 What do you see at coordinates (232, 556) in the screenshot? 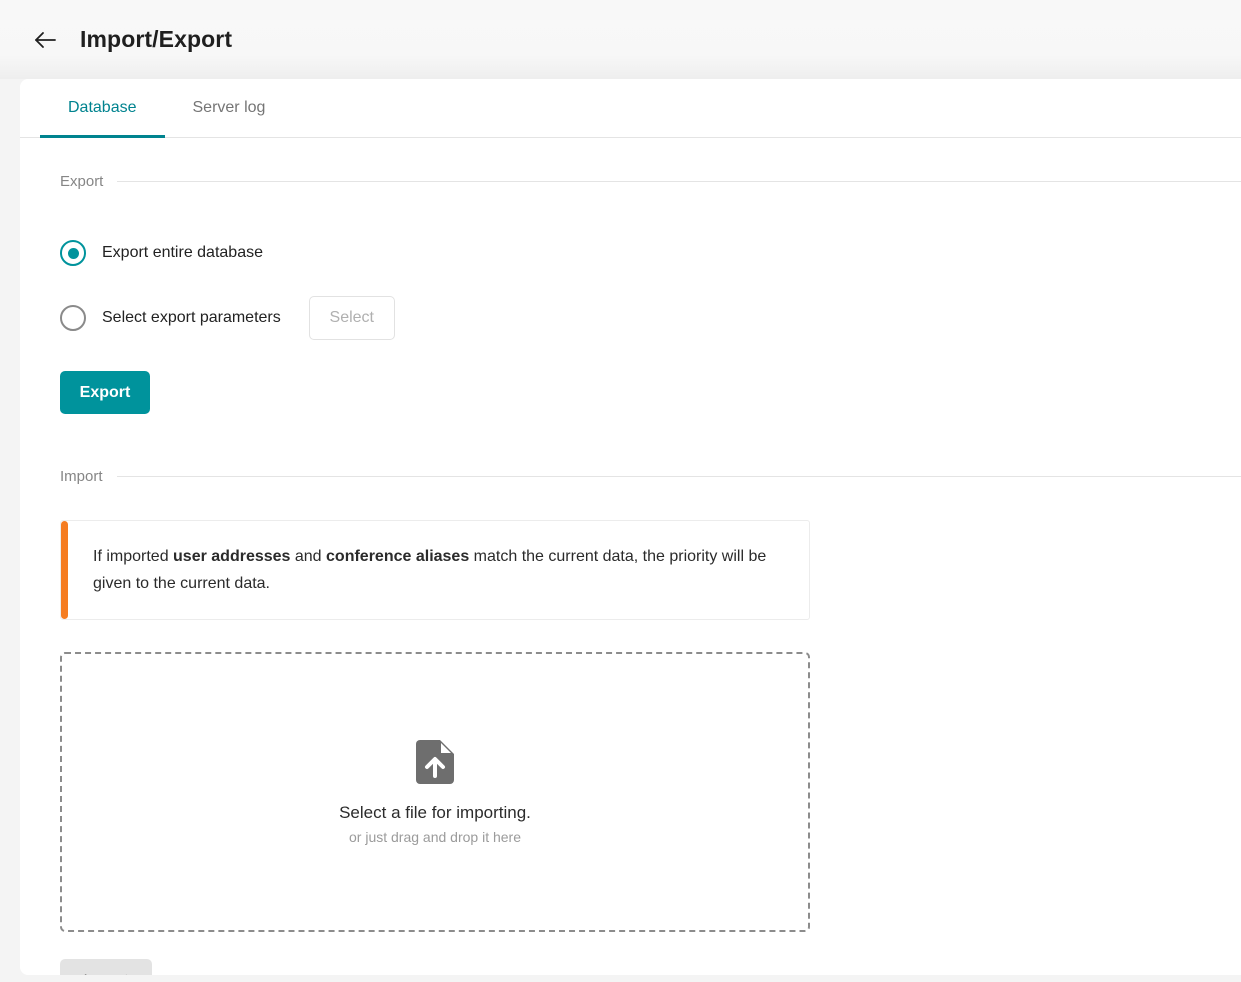
I see `notice-bold-user-addresses: user addresses` at bounding box center [232, 556].